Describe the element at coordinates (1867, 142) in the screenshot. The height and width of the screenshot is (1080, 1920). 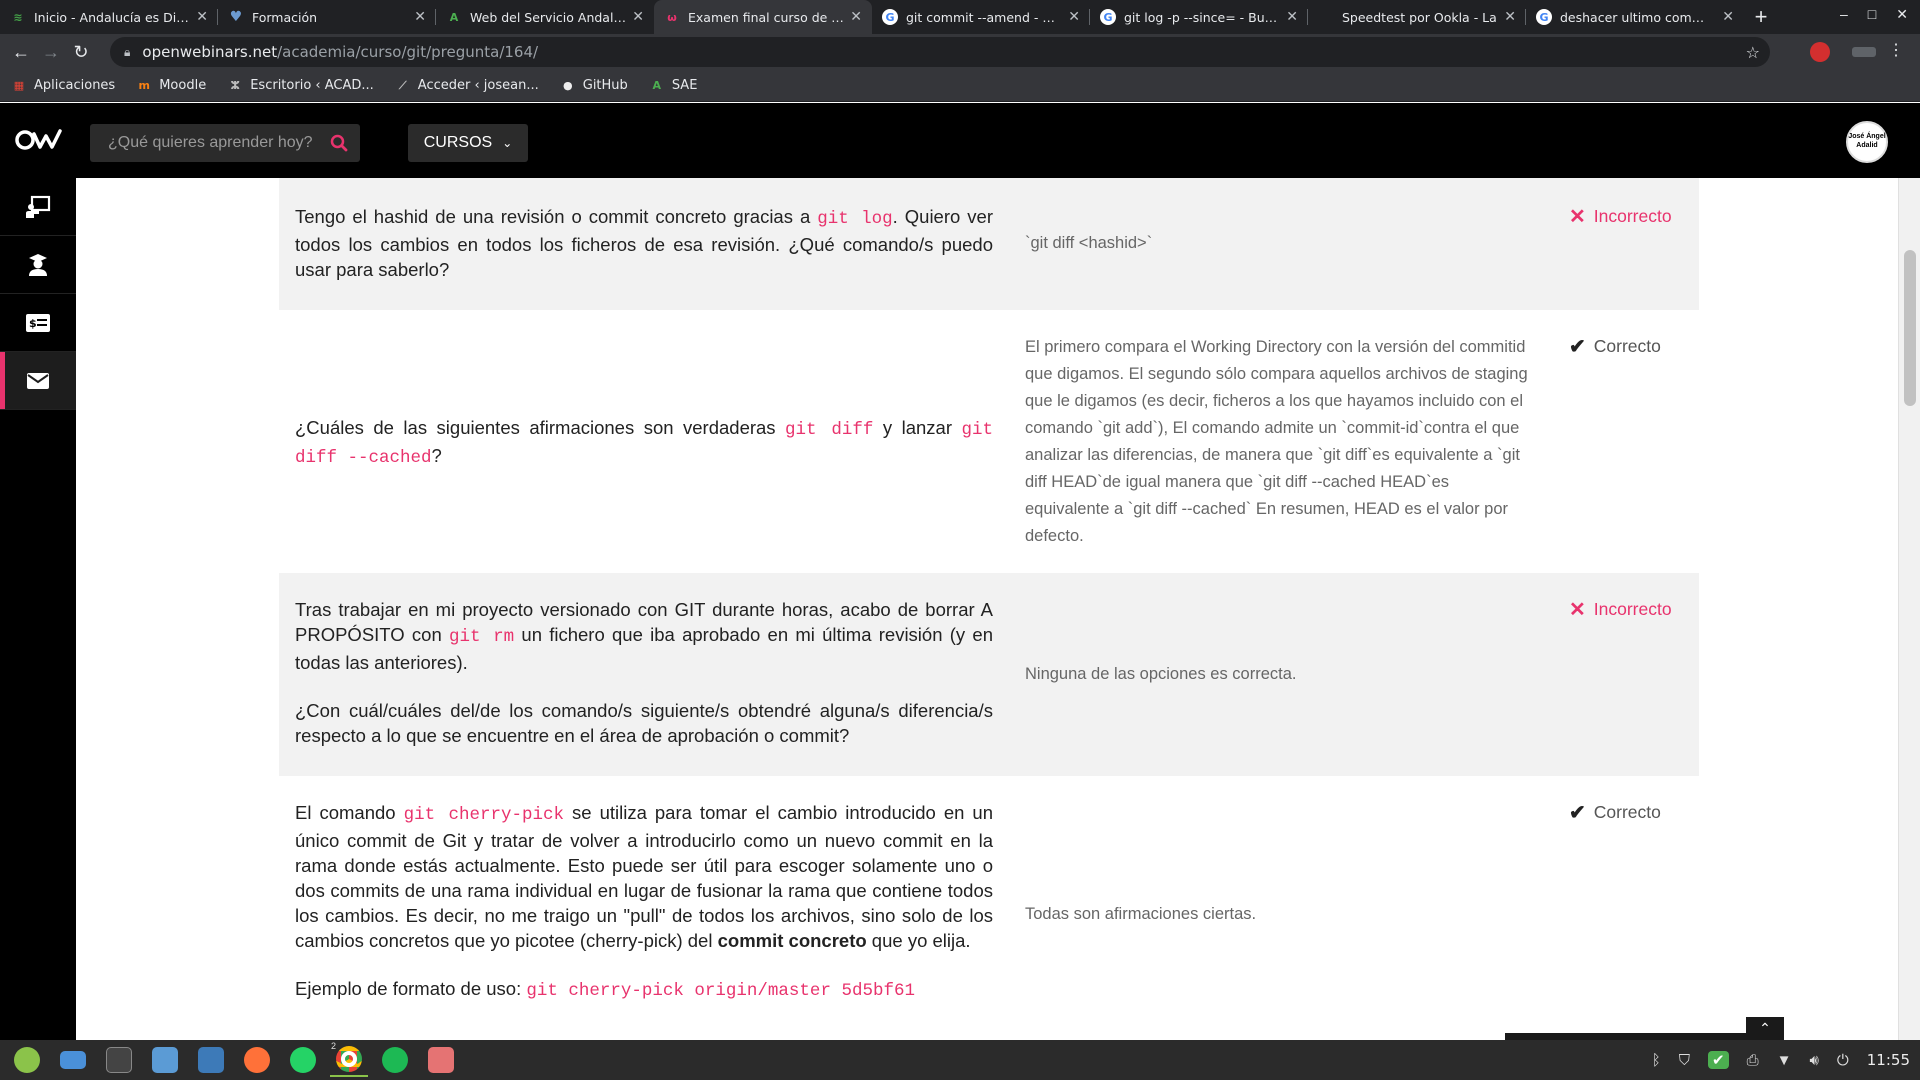
I see `avatar: José Ángel Adalid` at that location.